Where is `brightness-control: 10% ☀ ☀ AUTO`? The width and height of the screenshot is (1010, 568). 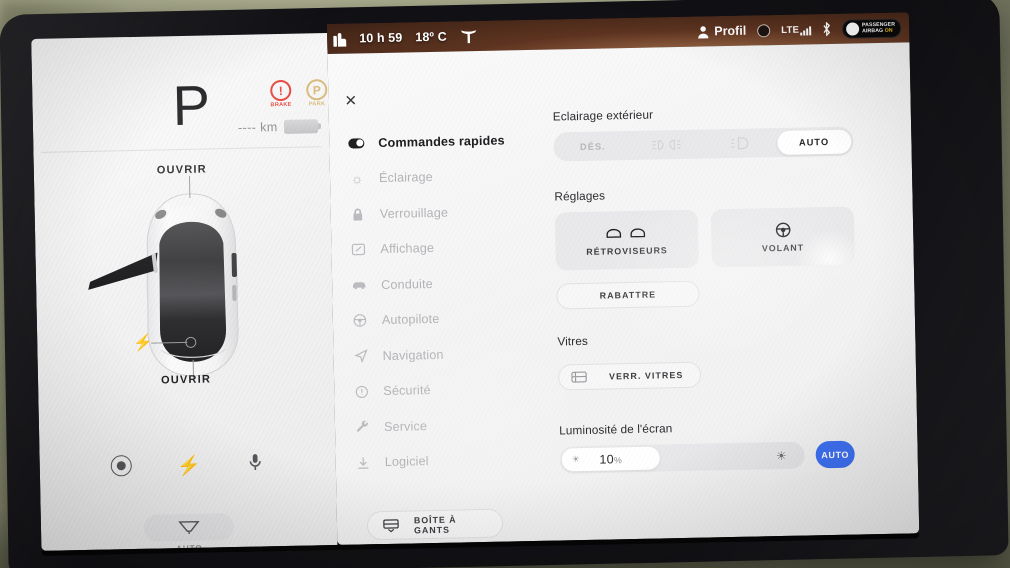
brightness-control: 10% ☀ ☀ AUTO is located at coordinates (731, 457).